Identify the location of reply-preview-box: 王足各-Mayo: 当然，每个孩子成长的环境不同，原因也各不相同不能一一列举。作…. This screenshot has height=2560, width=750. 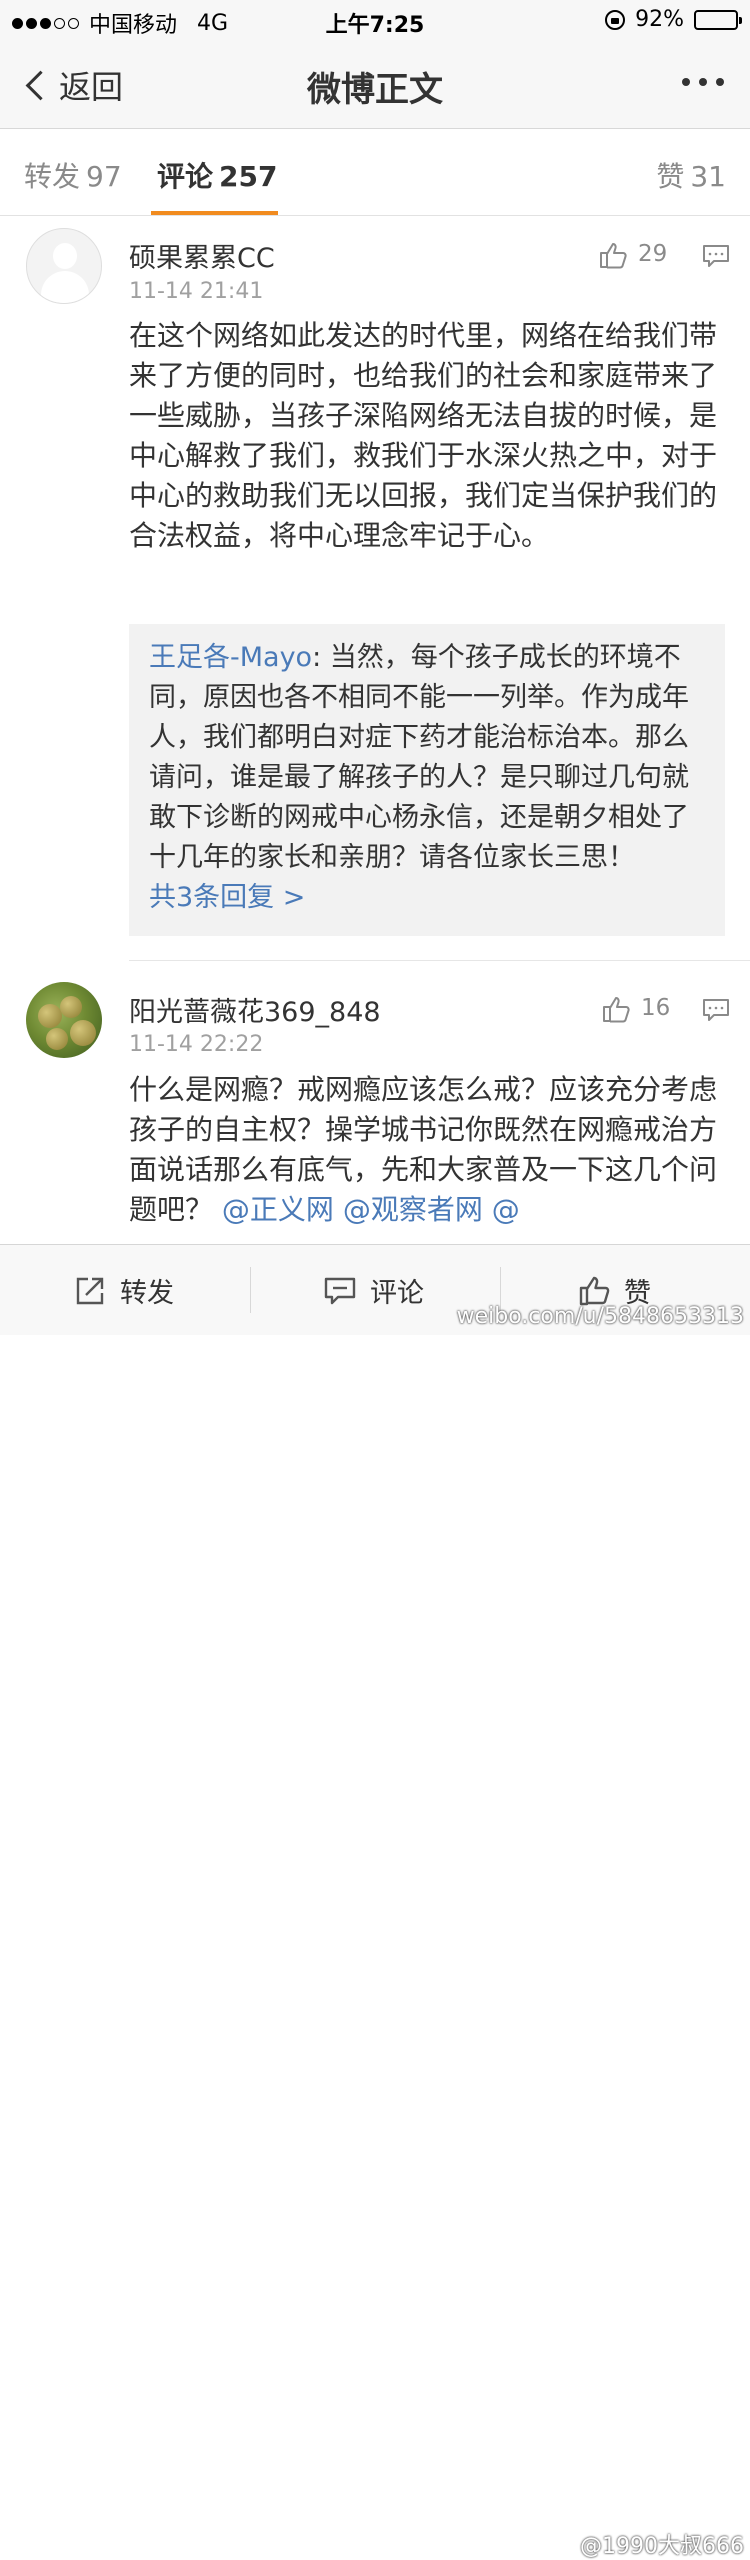
(427, 780).